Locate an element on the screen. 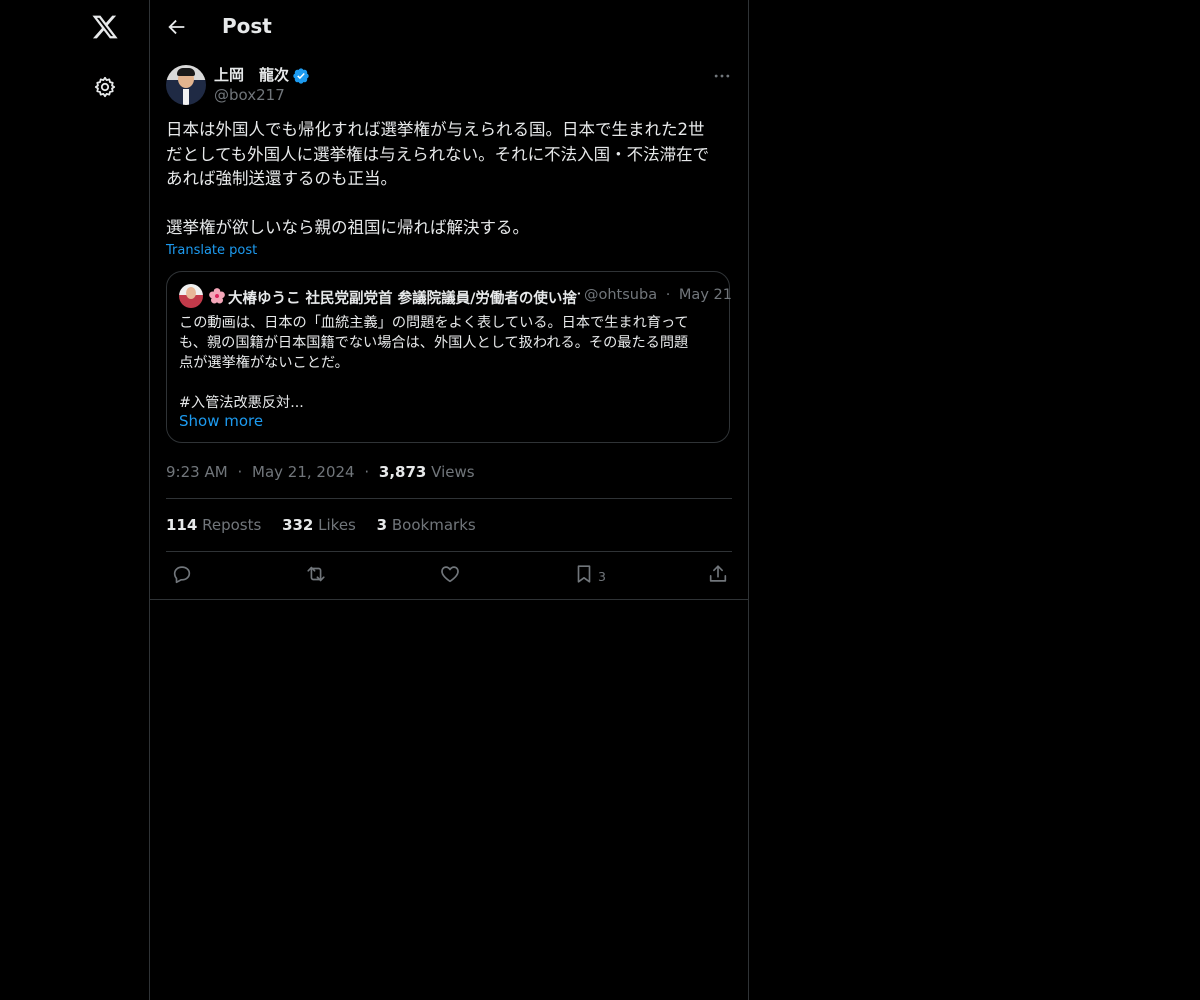 Image resolution: width=1200 pixels, height=1000 pixels. quote-date: May 21 is located at coordinates (705, 295).